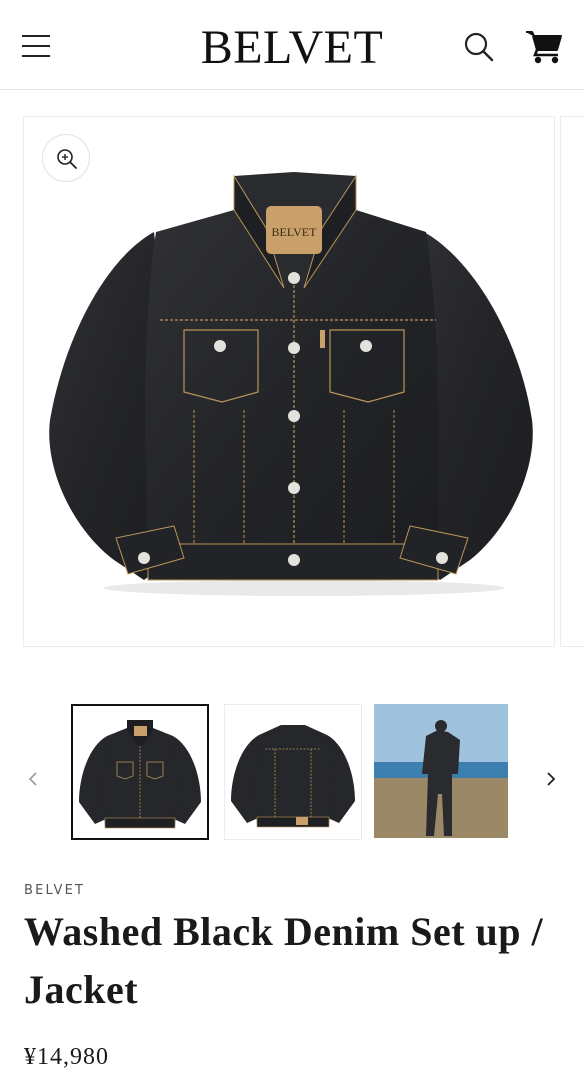 This screenshot has height=1080, width=584. I want to click on product-vendor: BELVET, so click(55, 890).